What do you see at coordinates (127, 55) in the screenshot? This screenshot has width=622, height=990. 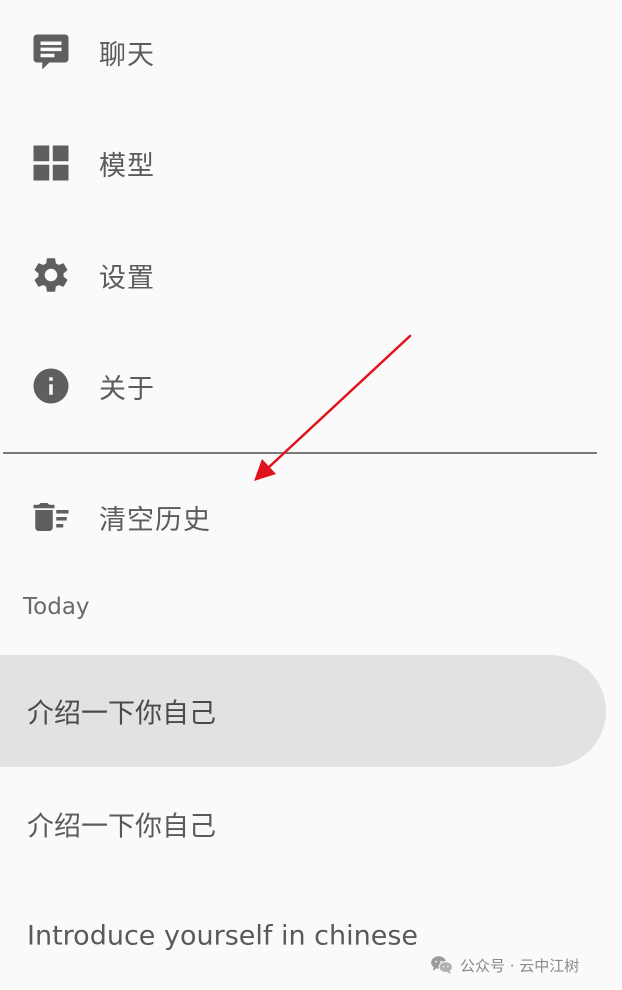 I see `nav-label-chat: 聊天` at bounding box center [127, 55].